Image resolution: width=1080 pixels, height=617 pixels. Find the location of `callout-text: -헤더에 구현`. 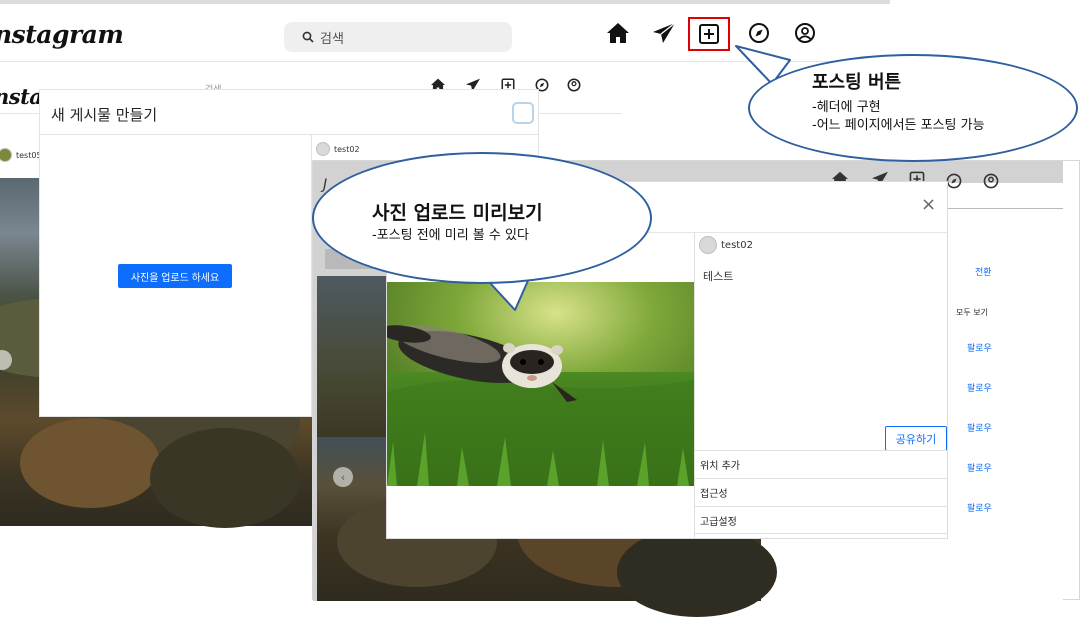

callout-text: -헤더에 구현 is located at coordinates (846, 107).